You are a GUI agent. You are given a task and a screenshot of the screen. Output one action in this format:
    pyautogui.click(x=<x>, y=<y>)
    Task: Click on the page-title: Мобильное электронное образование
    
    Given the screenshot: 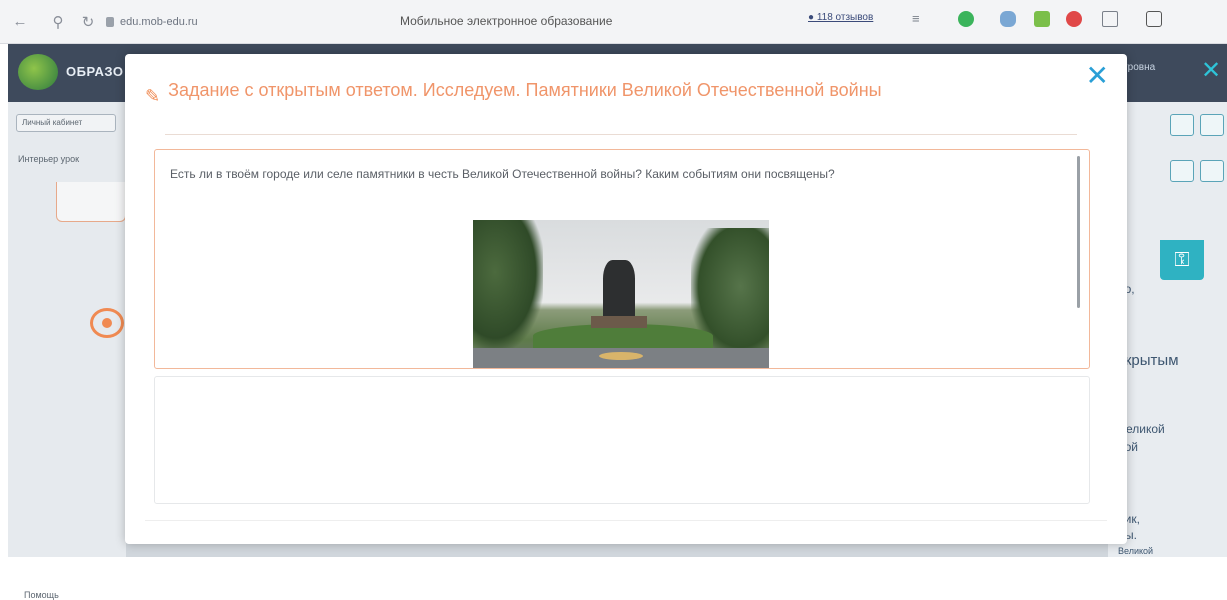 What is the action you would take?
    pyautogui.click(x=506, y=21)
    